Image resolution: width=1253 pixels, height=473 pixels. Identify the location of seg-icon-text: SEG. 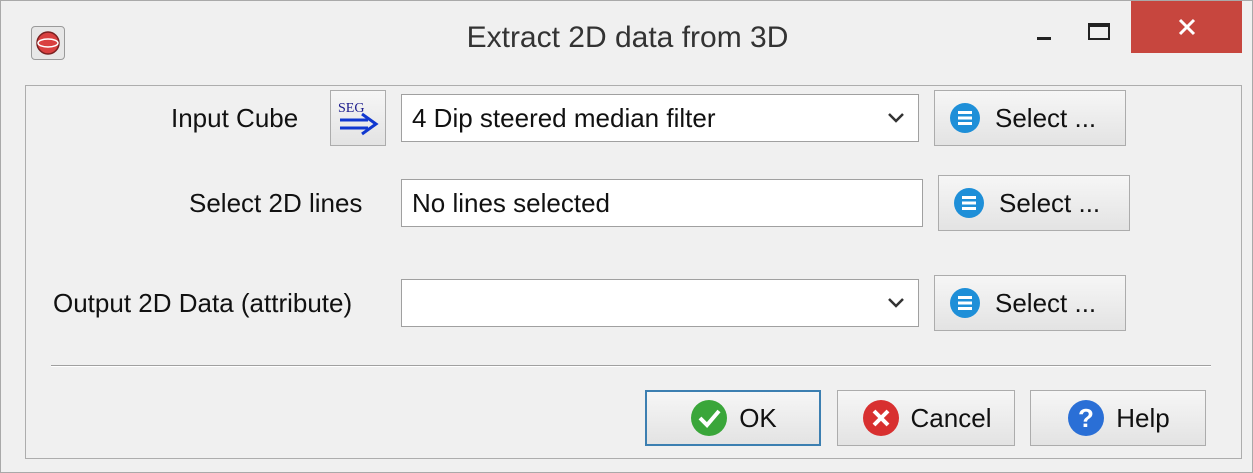
(351, 108).